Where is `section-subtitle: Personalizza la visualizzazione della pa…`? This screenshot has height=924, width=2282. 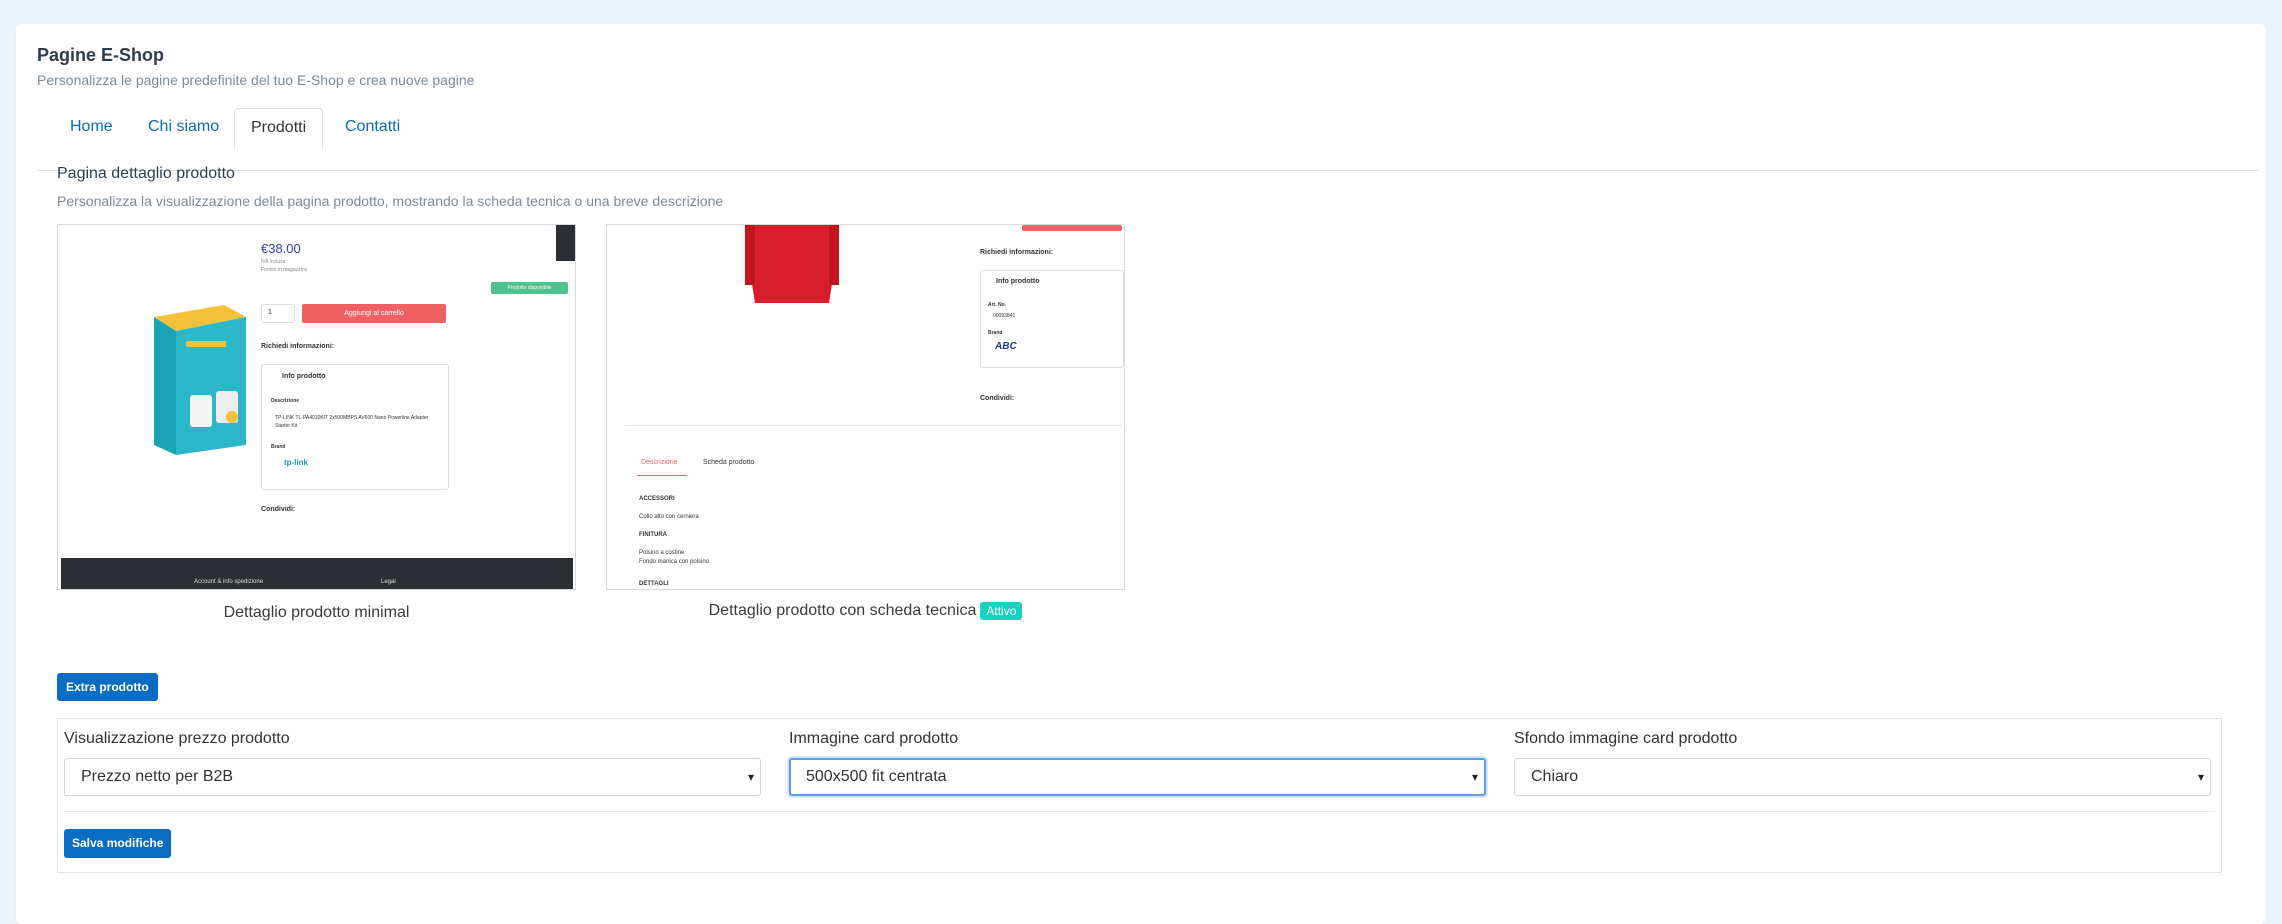 section-subtitle: Personalizza la visualizzazione della pa… is located at coordinates (390, 201).